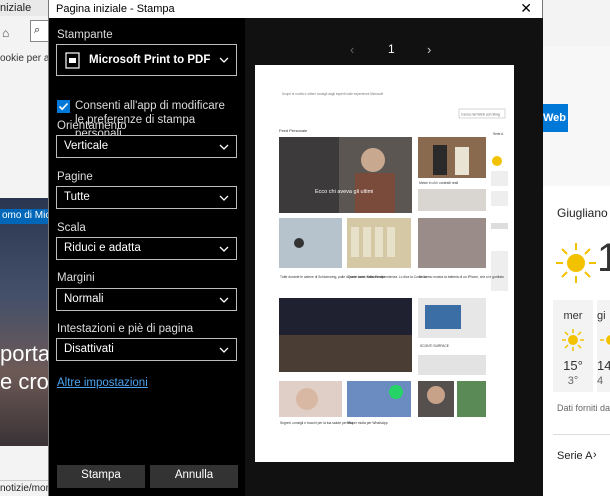 The width and height of the screenshot is (610, 496). I want to click on current-temperature: 1, so click(603, 258).